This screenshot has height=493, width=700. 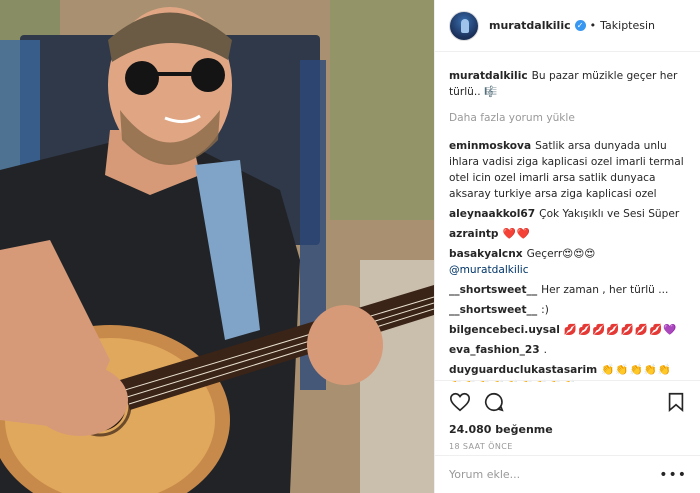 What do you see at coordinates (568, 429) in the screenshot?
I see `like-count: 24.080 beğenme` at bounding box center [568, 429].